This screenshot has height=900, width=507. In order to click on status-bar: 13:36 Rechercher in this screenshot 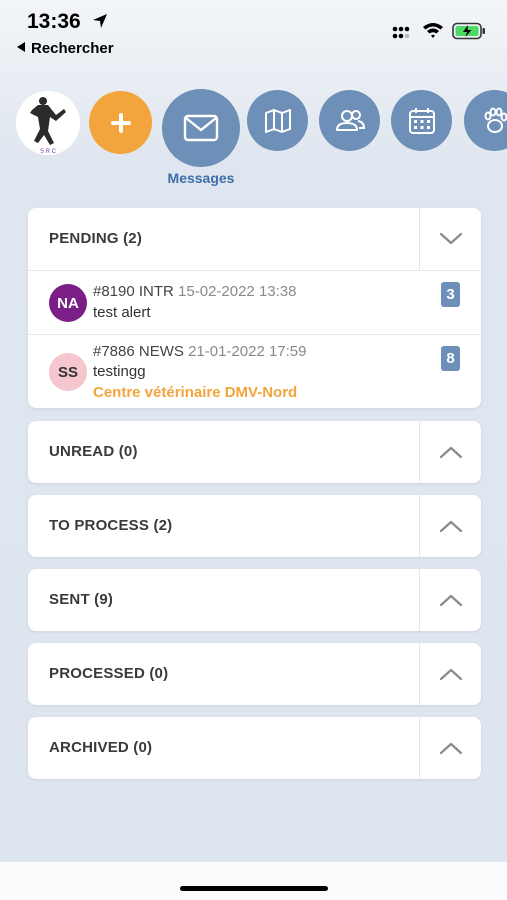, I will do `click(253, 31)`.